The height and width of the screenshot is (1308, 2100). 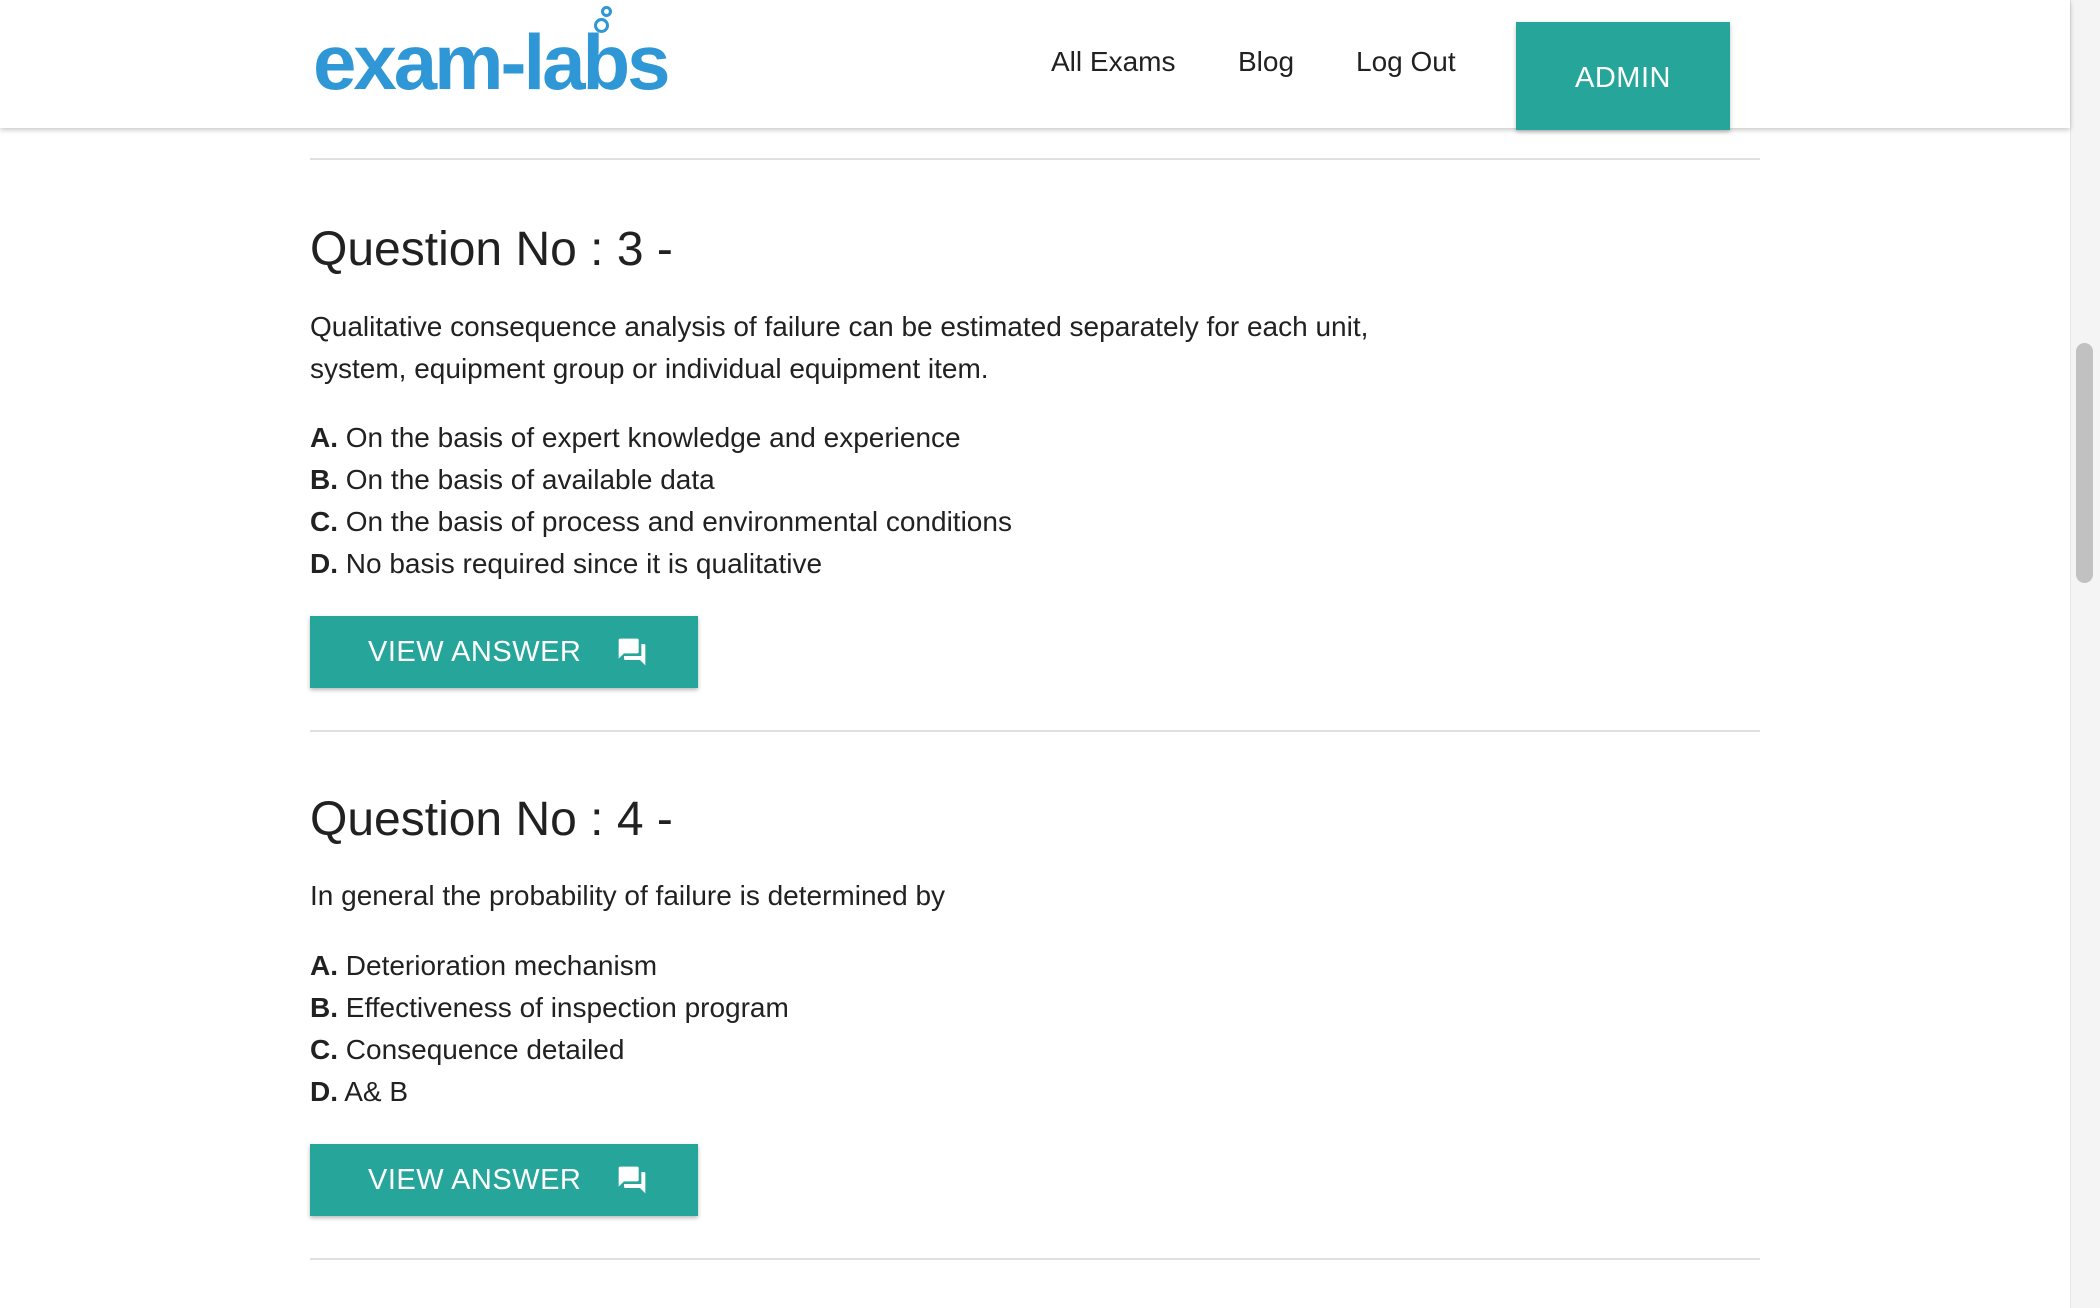 I want to click on nav-all-exams: All Exams, so click(x=1113, y=62).